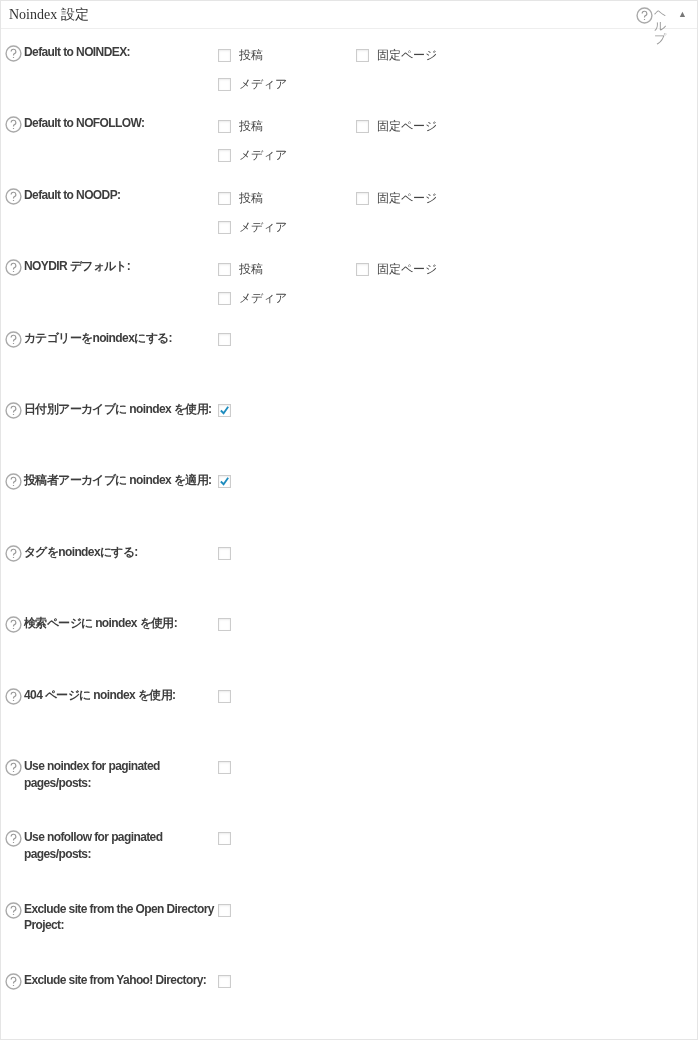 This screenshot has width=700, height=1042. I want to click on panel-title: Noindex 設定, so click(49, 14).